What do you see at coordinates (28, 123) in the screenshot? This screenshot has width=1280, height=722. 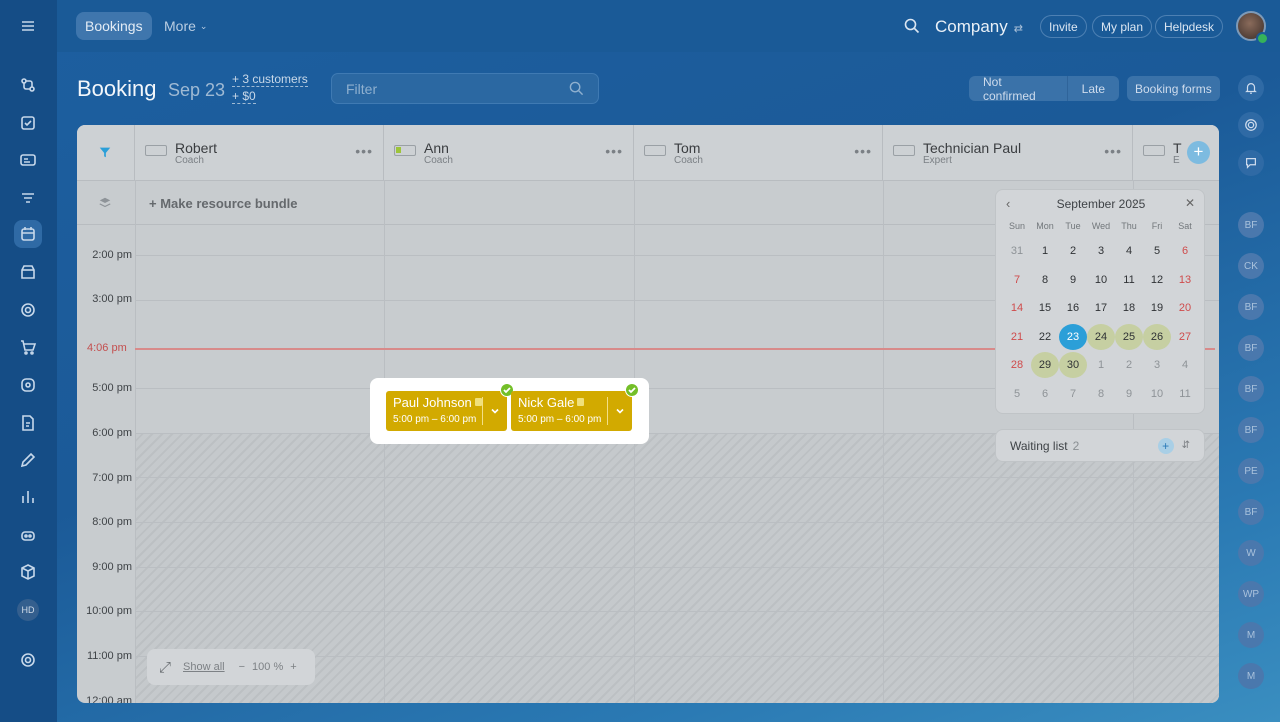 I see `tasks-icon` at bounding box center [28, 123].